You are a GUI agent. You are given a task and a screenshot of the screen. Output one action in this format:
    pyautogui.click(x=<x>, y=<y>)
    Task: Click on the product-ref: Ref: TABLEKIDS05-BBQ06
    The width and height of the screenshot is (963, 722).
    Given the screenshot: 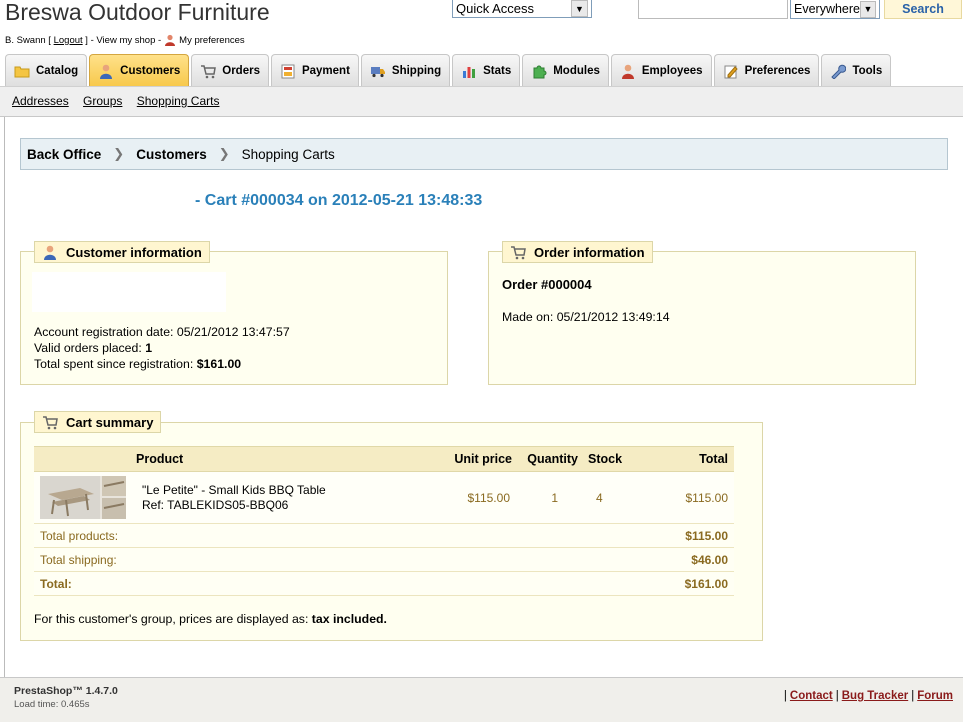 What is the action you would take?
    pyautogui.click(x=215, y=504)
    